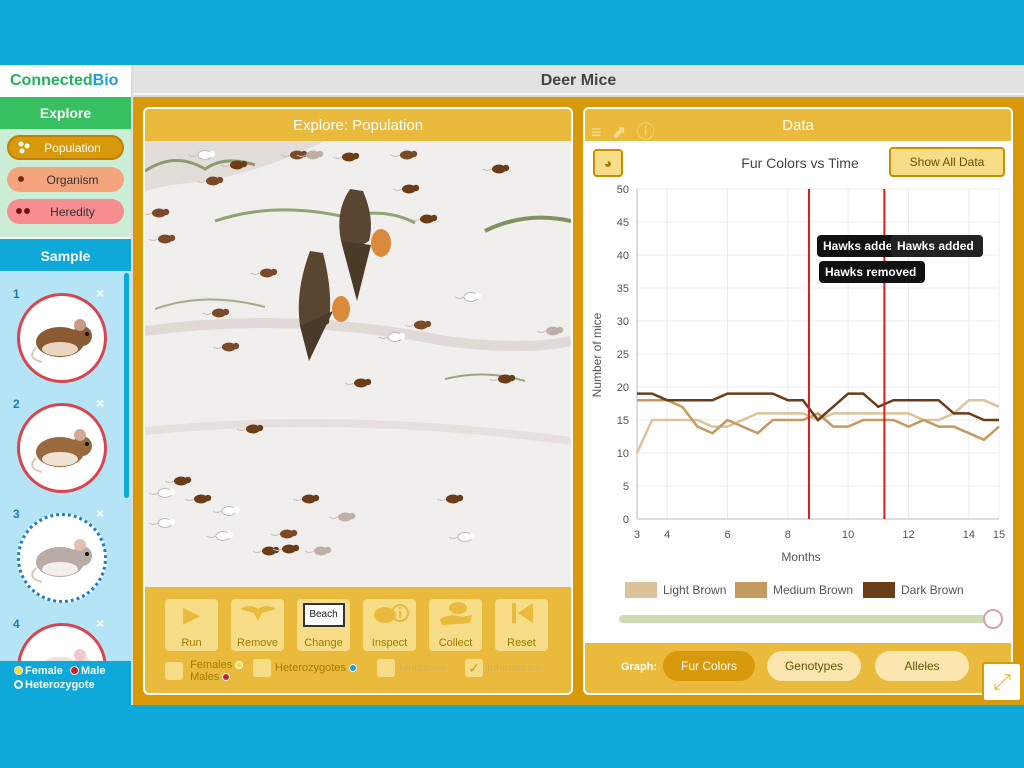  Describe the element at coordinates (624, 132) in the screenshot. I see `trend-chart-icon: ⬈` at that location.